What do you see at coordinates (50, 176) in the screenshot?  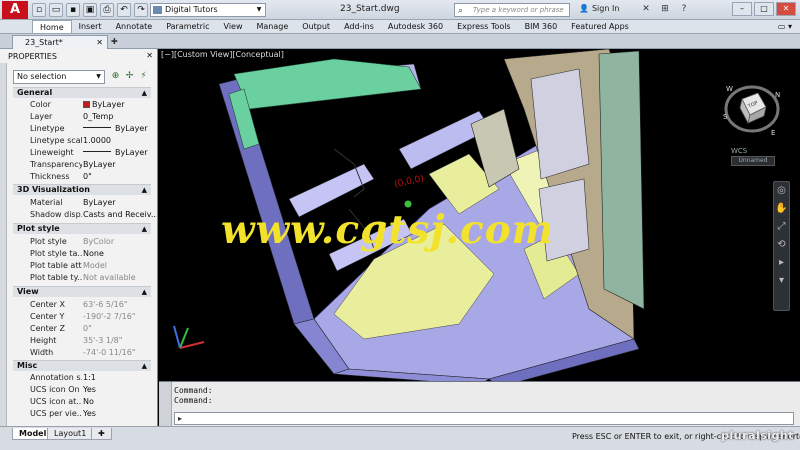 I see `prop-key: Thickness` at bounding box center [50, 176].